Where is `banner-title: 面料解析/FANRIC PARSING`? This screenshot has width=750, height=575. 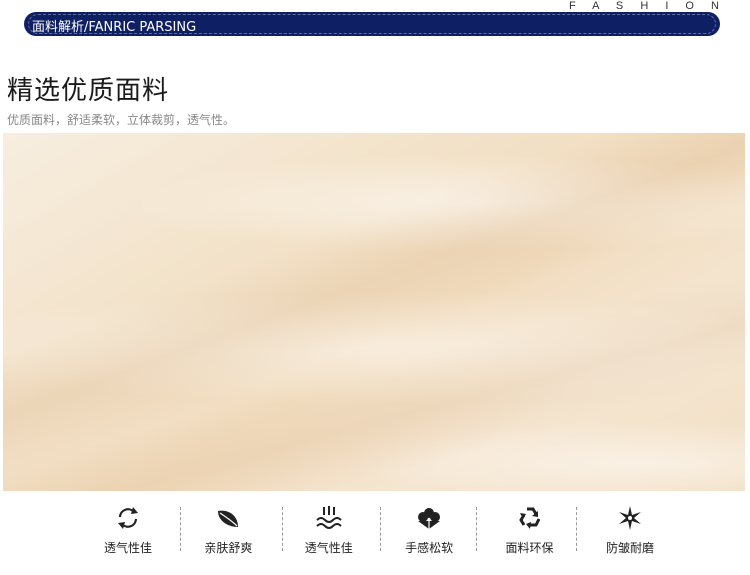
banner-title: 面料解析/FANRIC PARSING is located at coordinates (114, 27).